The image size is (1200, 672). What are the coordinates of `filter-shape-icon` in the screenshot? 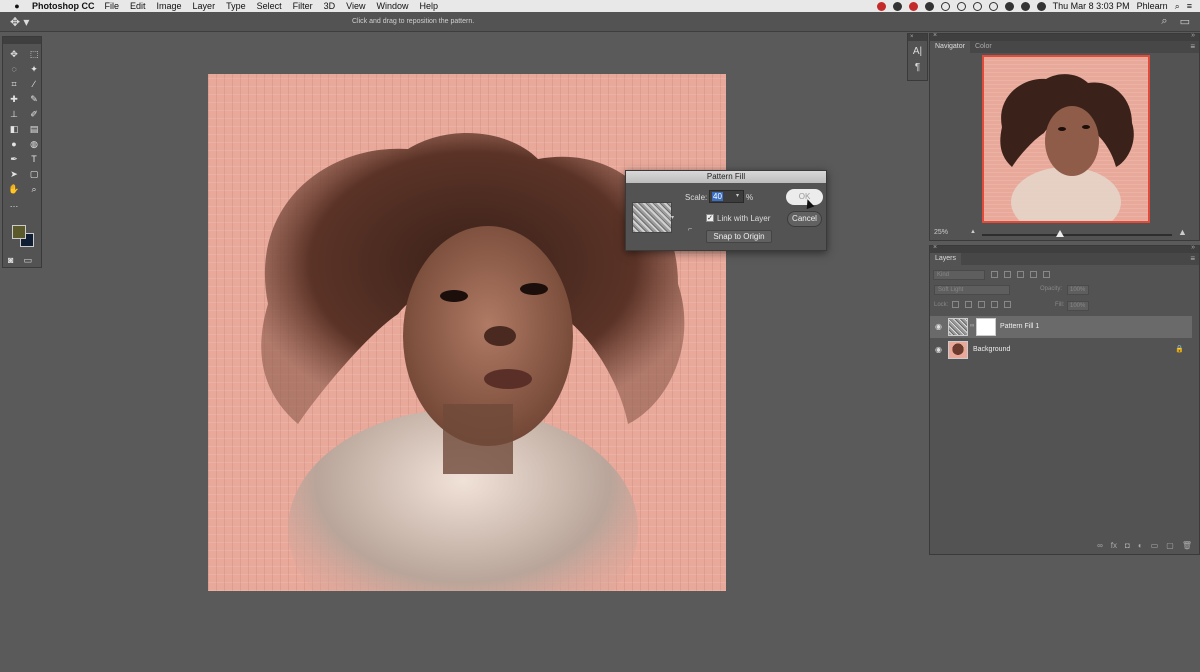 It's located at (1033, 274).